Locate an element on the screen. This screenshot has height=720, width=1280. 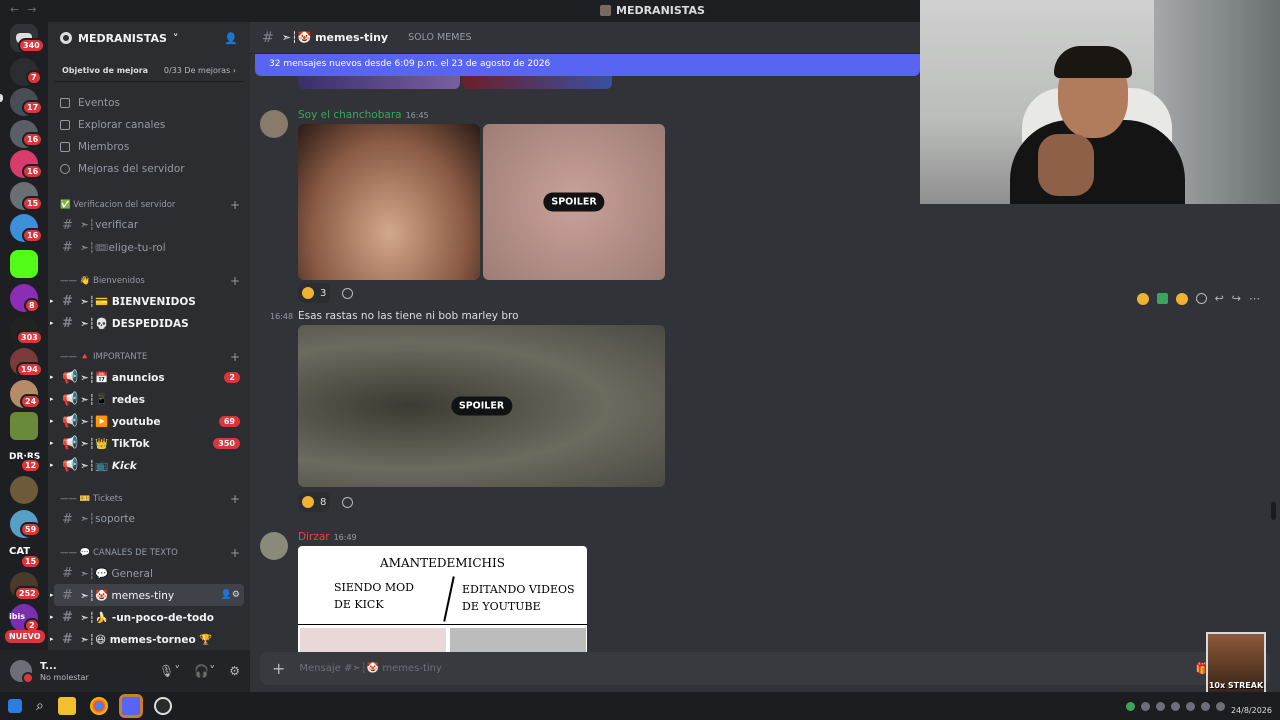
channel-name: ➣┆🤡 memes-tiny is located at coordinates (335, 37).